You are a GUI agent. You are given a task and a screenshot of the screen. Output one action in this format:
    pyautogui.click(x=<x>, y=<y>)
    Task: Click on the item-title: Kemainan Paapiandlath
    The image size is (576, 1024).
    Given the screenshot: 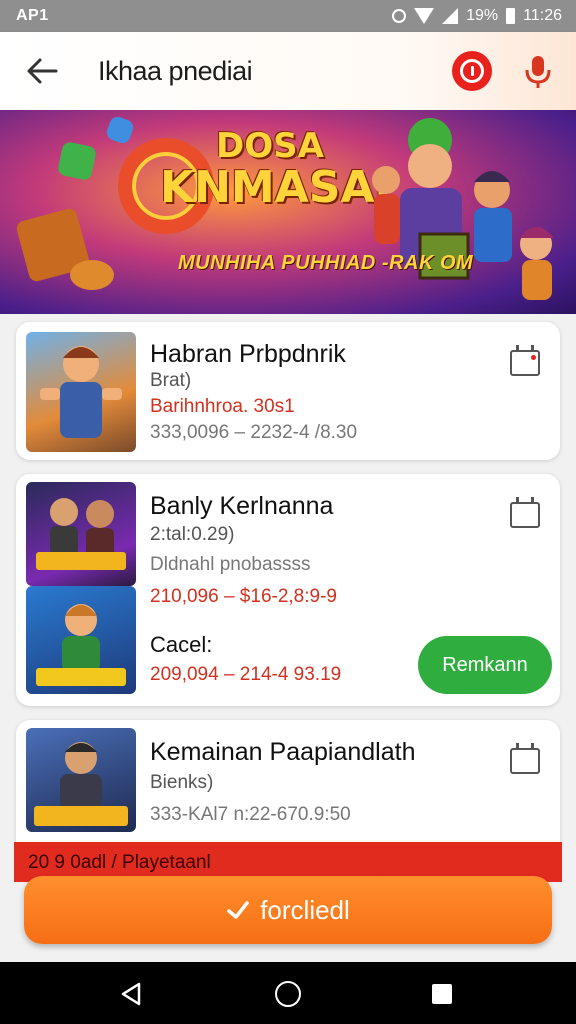 What is the action you would take?
    pyautogui.click(x=283, y=752)
    